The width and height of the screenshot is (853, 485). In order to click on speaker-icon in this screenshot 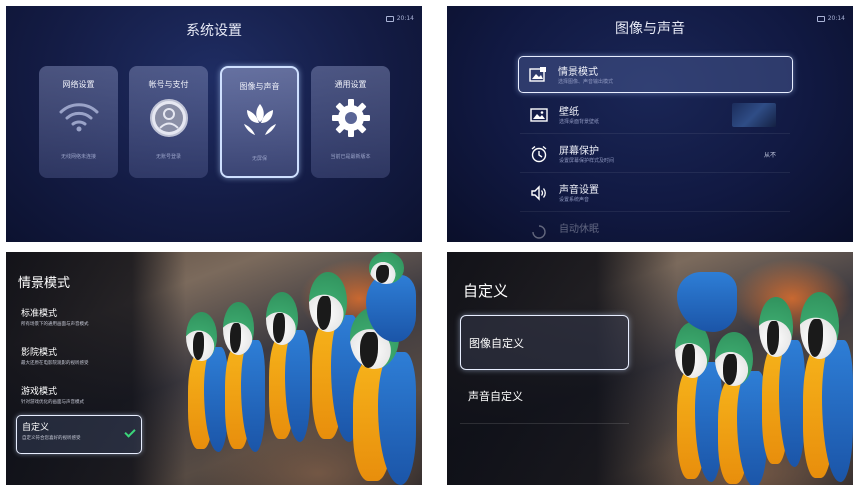, I will do `click(538, 193)`.